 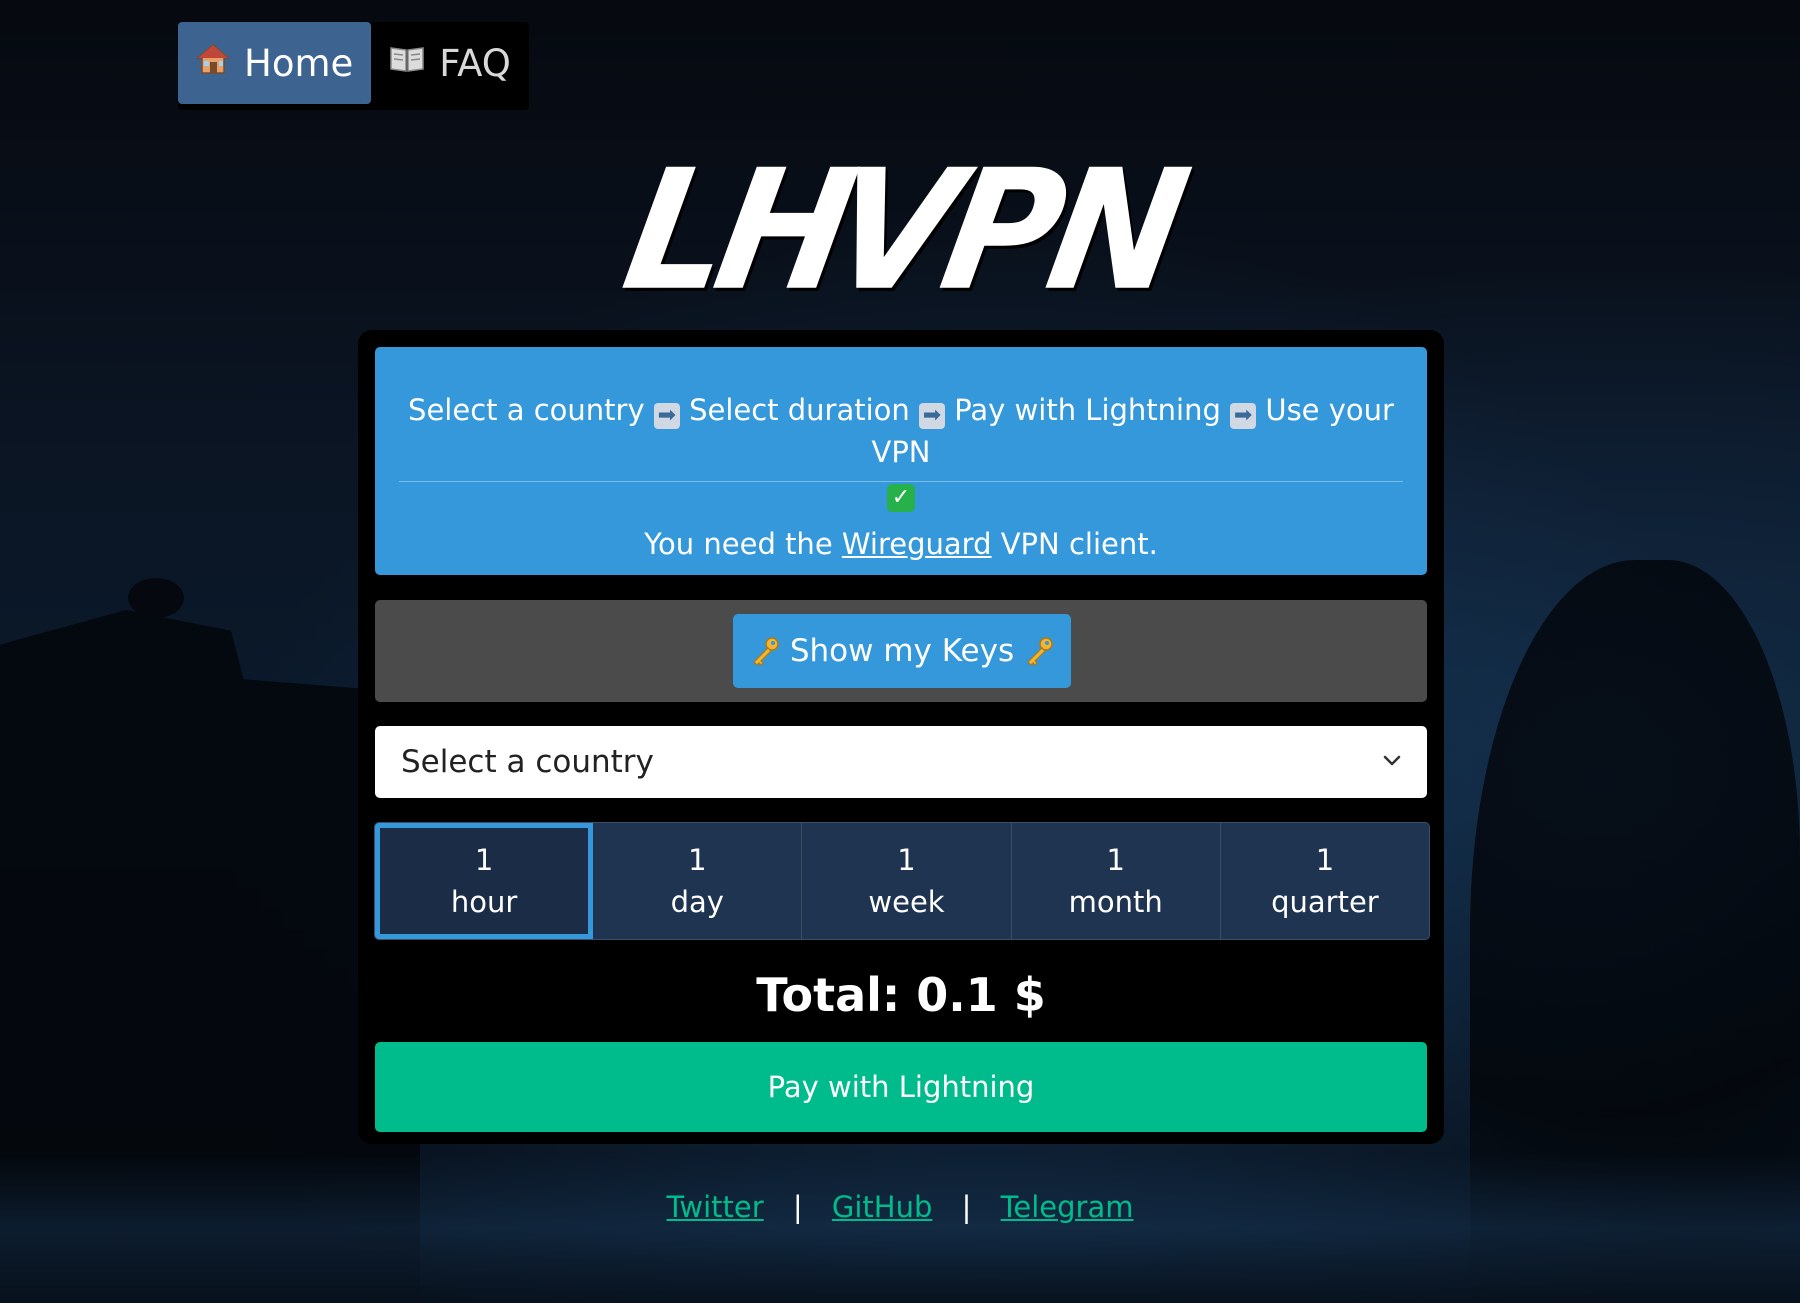 I want to click on country-select: Select a country, so click(x=901, y=762).